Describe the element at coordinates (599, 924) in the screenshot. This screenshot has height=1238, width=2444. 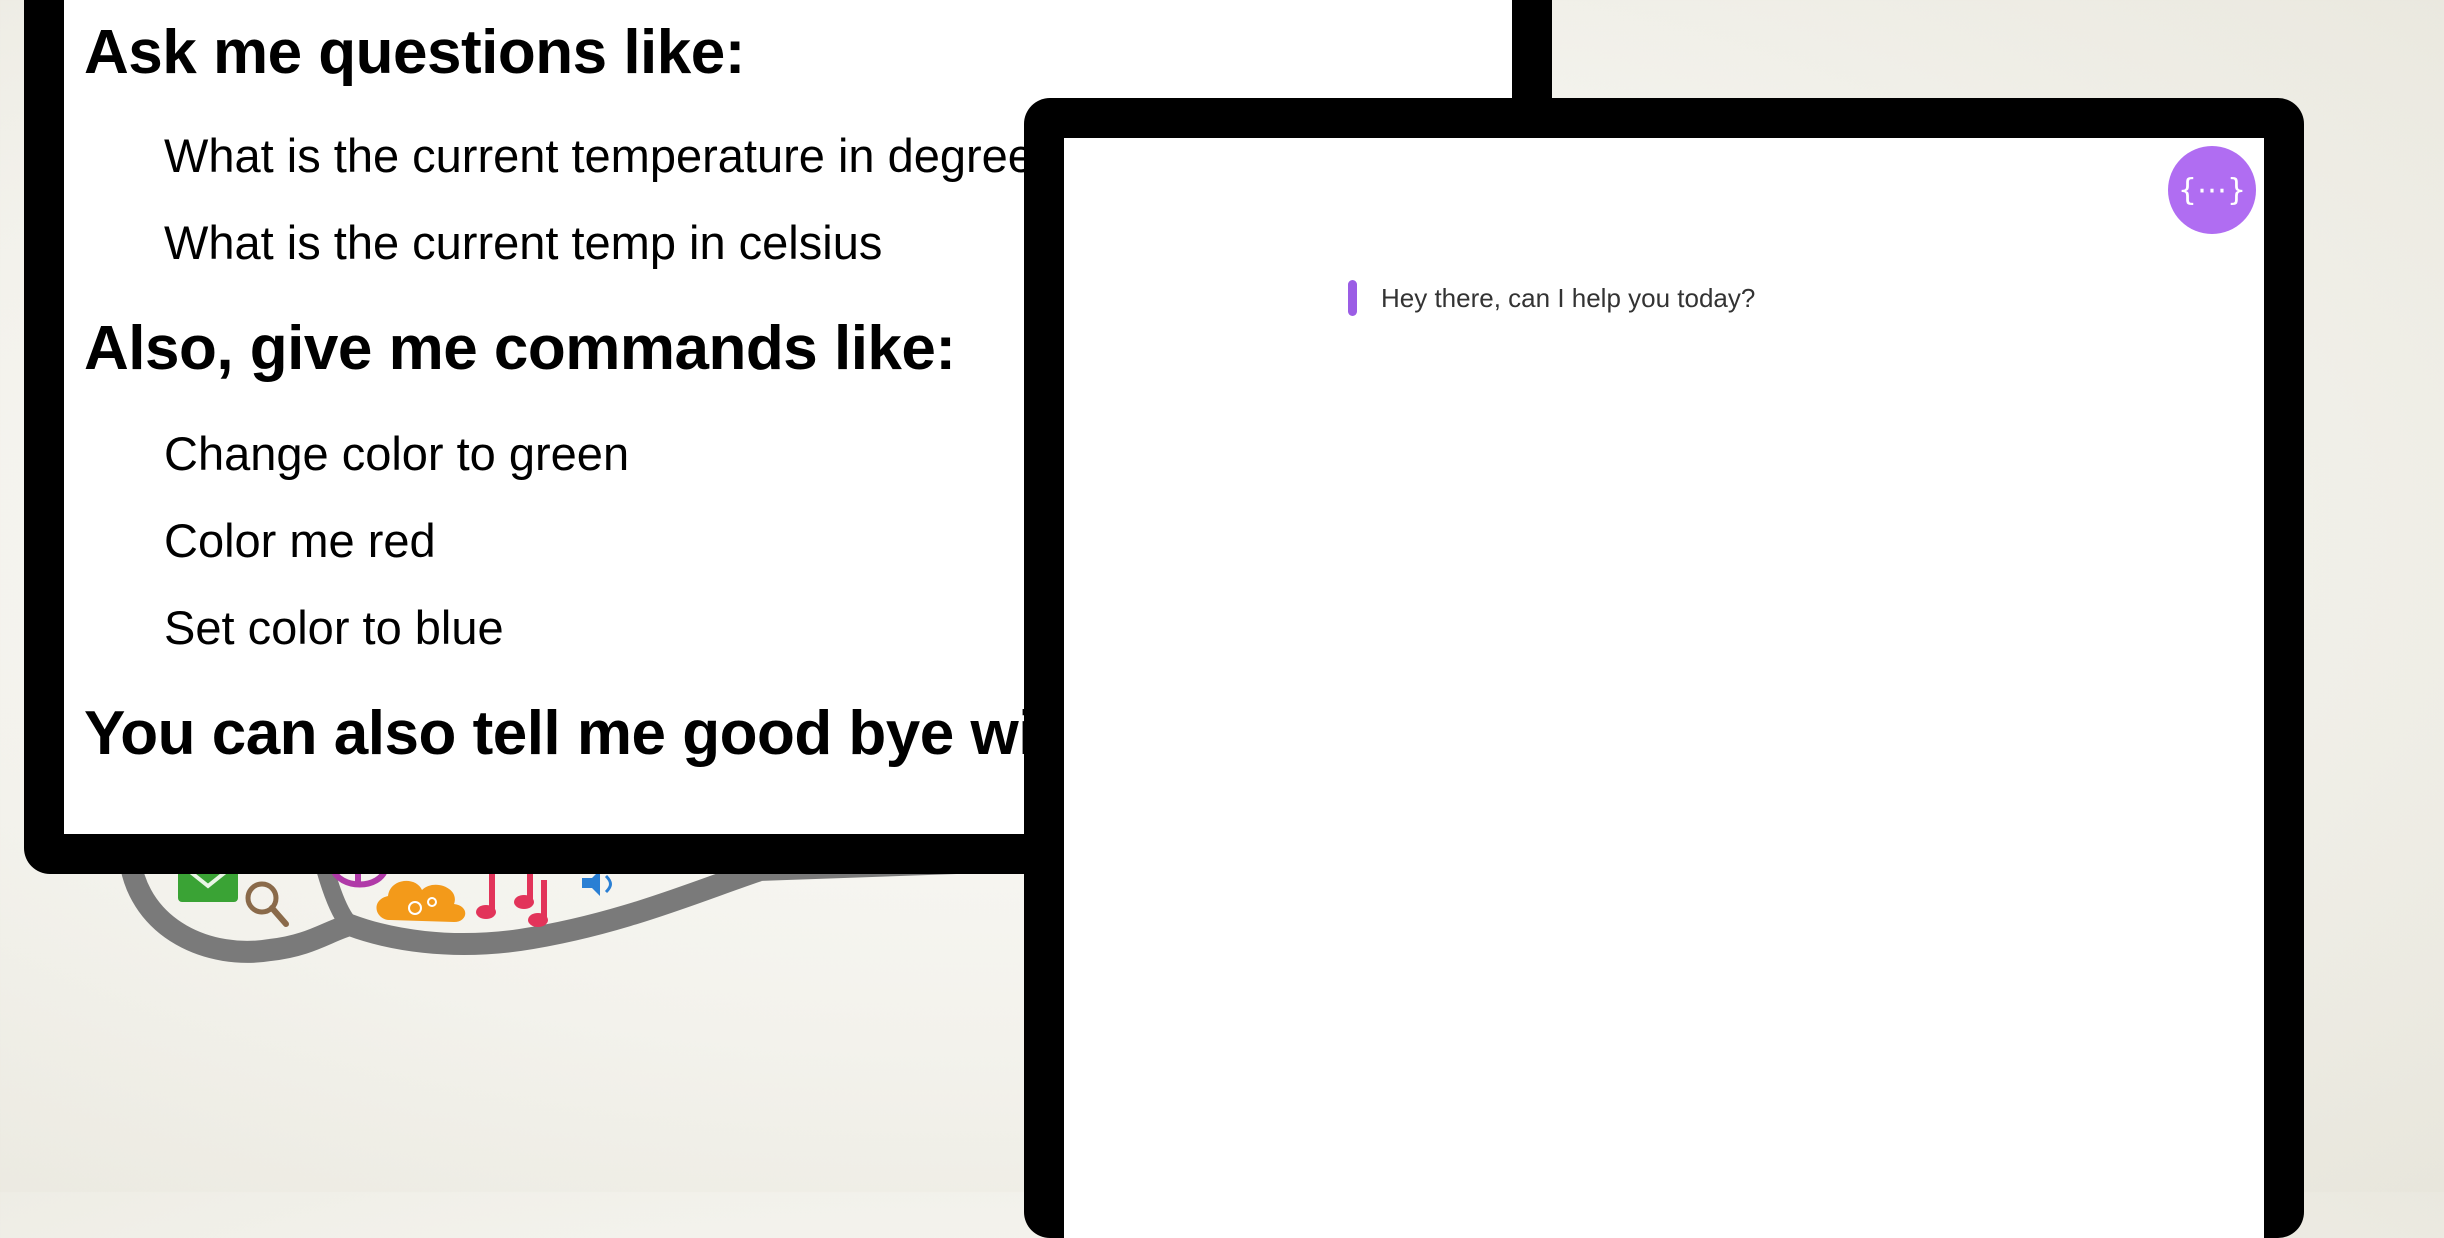
I see `brain-outline` at that location.